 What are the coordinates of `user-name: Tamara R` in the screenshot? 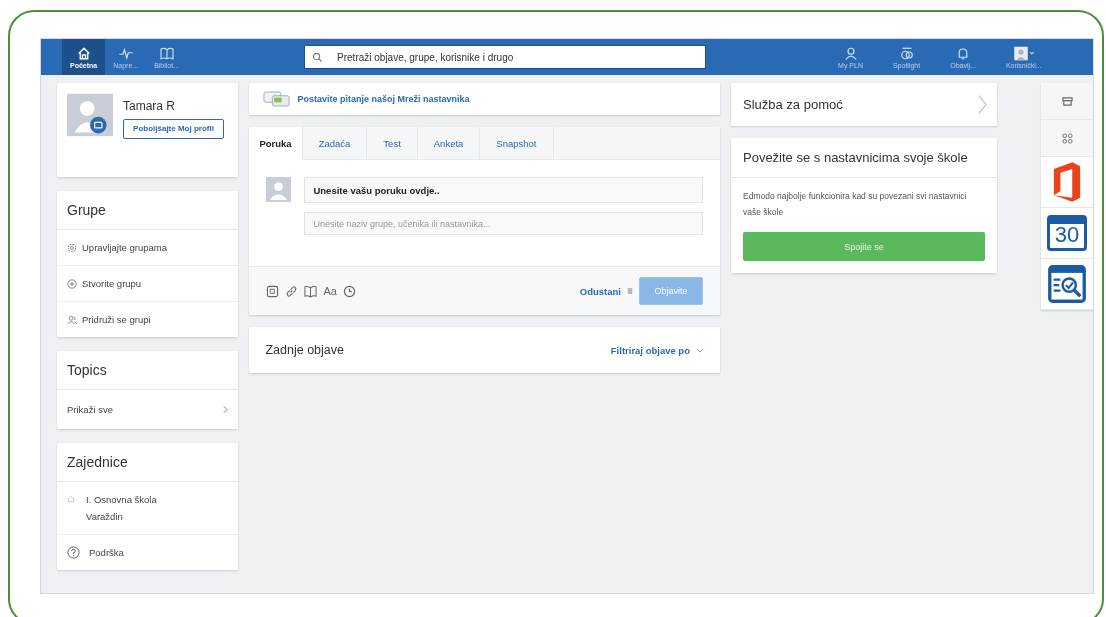 It's located at (149, 106).